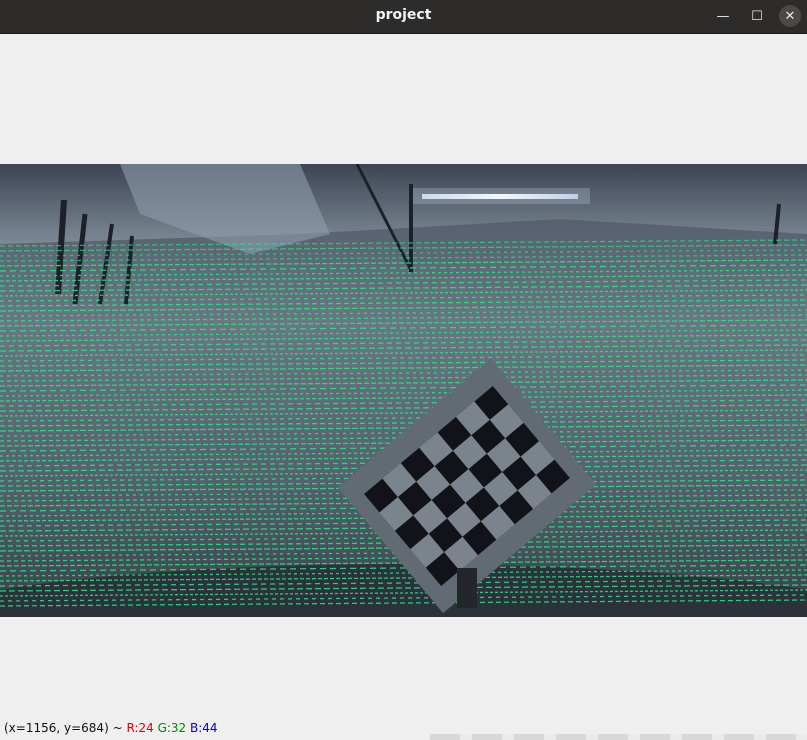 Image resolution: width=807 pixels, height=740 pixels. I want to click on light-glow, so click(500, 196).